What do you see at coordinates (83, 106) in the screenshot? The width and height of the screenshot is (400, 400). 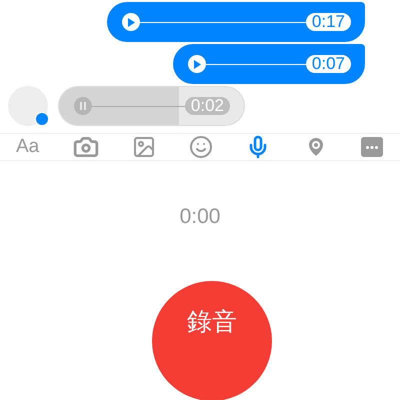 I see `pause-icon` at bounding box center [83, 106].